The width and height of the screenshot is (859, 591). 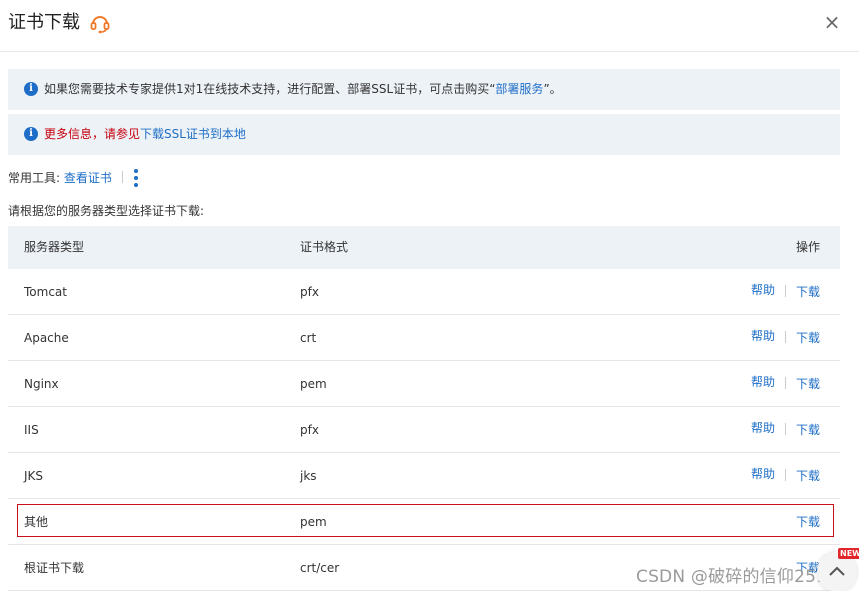 What do you see at coordinates (308, 476) in the screenshot?
I see `cert-format: jks` at bounding box center [308, 476].